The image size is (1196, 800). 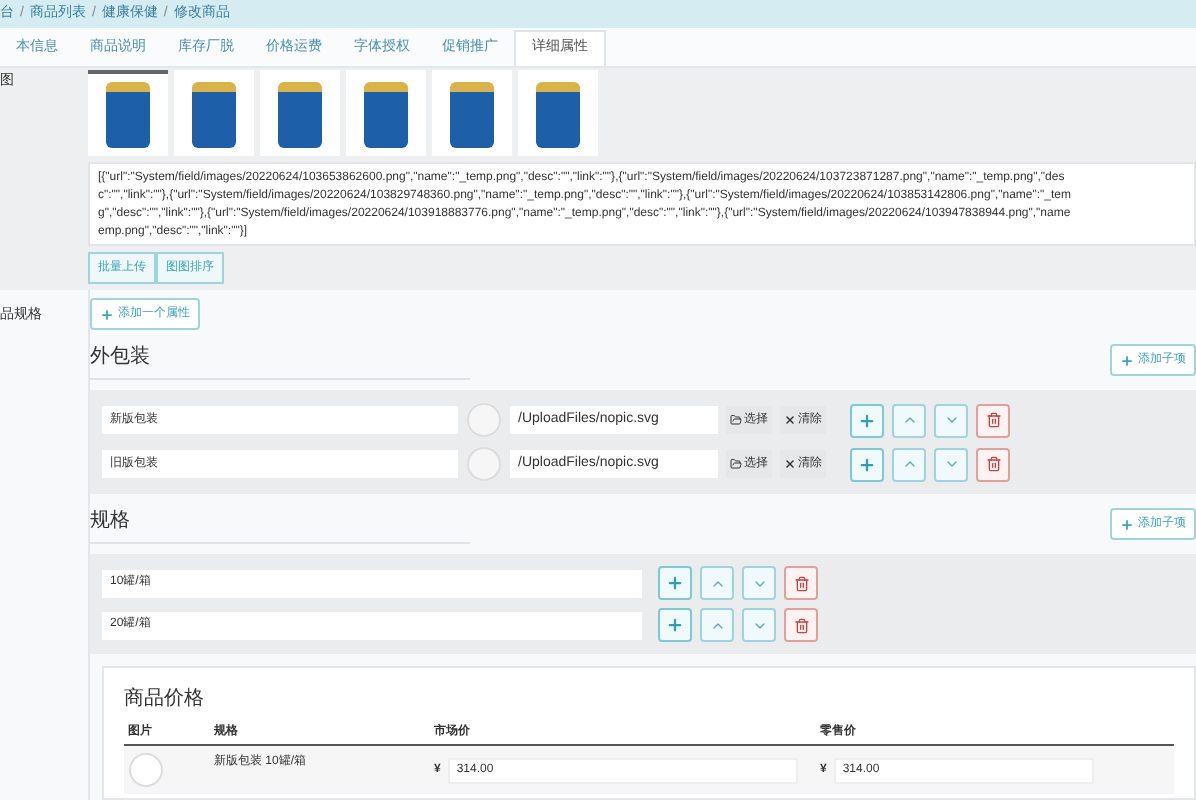 What do you see at coordinates (280, 524) in the screenshot?
I see `group-title: 规格` at bounding box center [280, 524].